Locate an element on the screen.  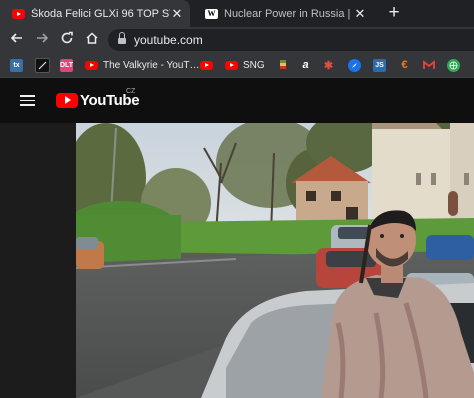
bookmark-flag is located at coordinates (282, 65).